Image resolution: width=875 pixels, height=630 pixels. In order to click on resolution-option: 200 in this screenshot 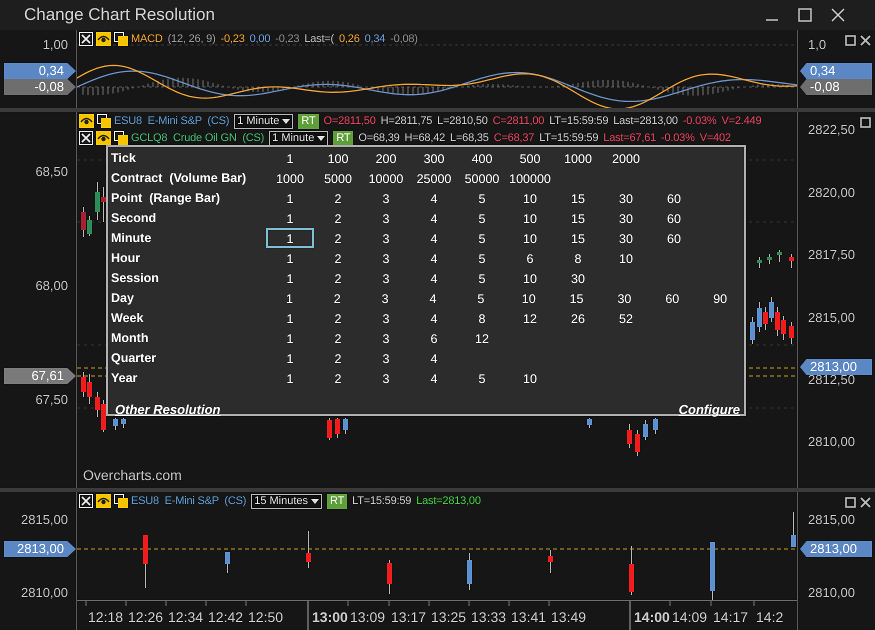, I will do `click(386, 158)`.